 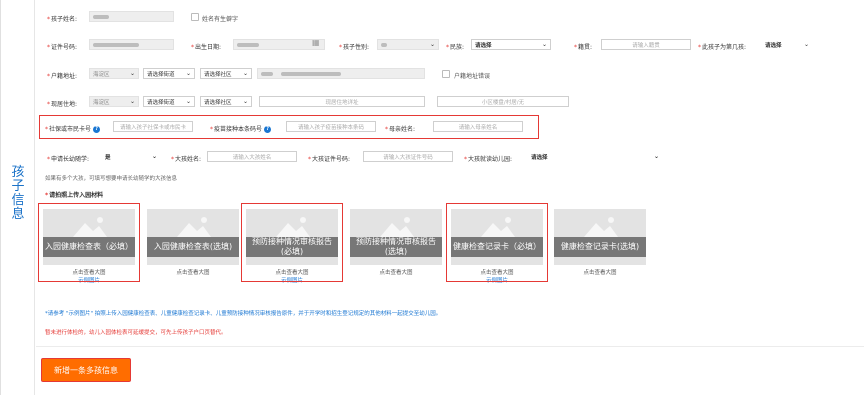 What do you see at coordinates (595, 156) in the screenshot?
I see `elder-kindergarten-select: 请选择 ⌄` at bounding box center [595, 156].